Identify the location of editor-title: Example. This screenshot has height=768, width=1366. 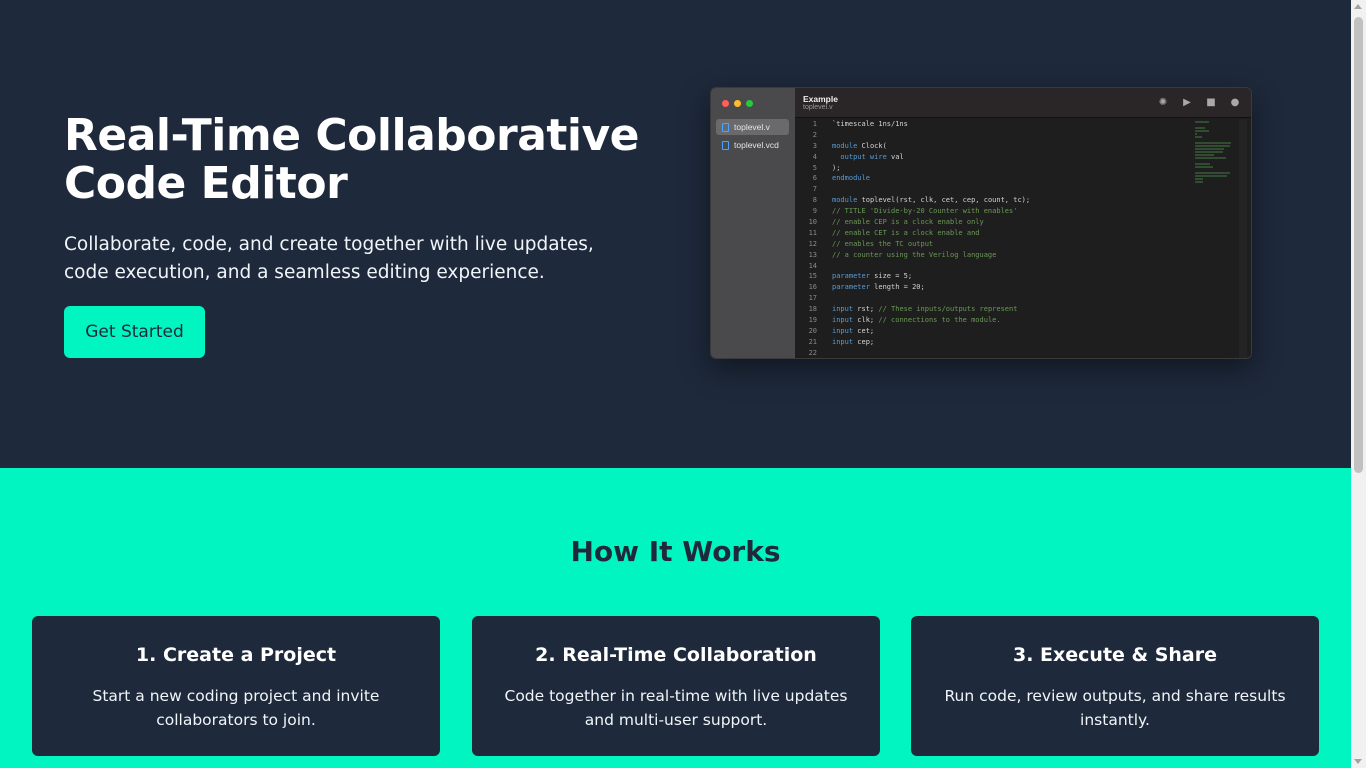
(820, 99).